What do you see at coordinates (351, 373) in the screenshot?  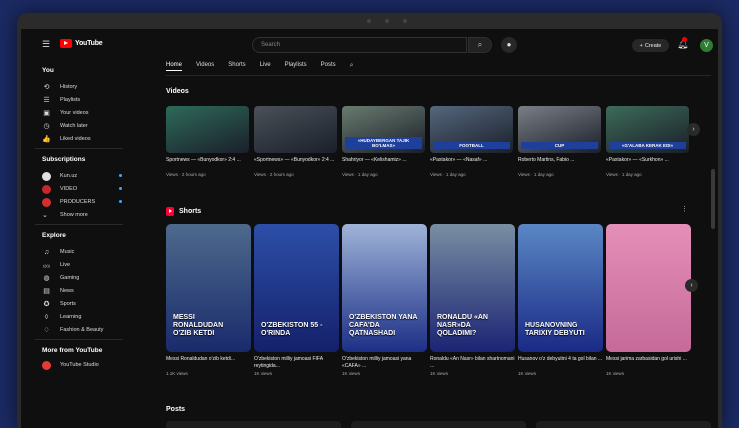 I see `short-views: 1K views` at bounding box center [351, 373].